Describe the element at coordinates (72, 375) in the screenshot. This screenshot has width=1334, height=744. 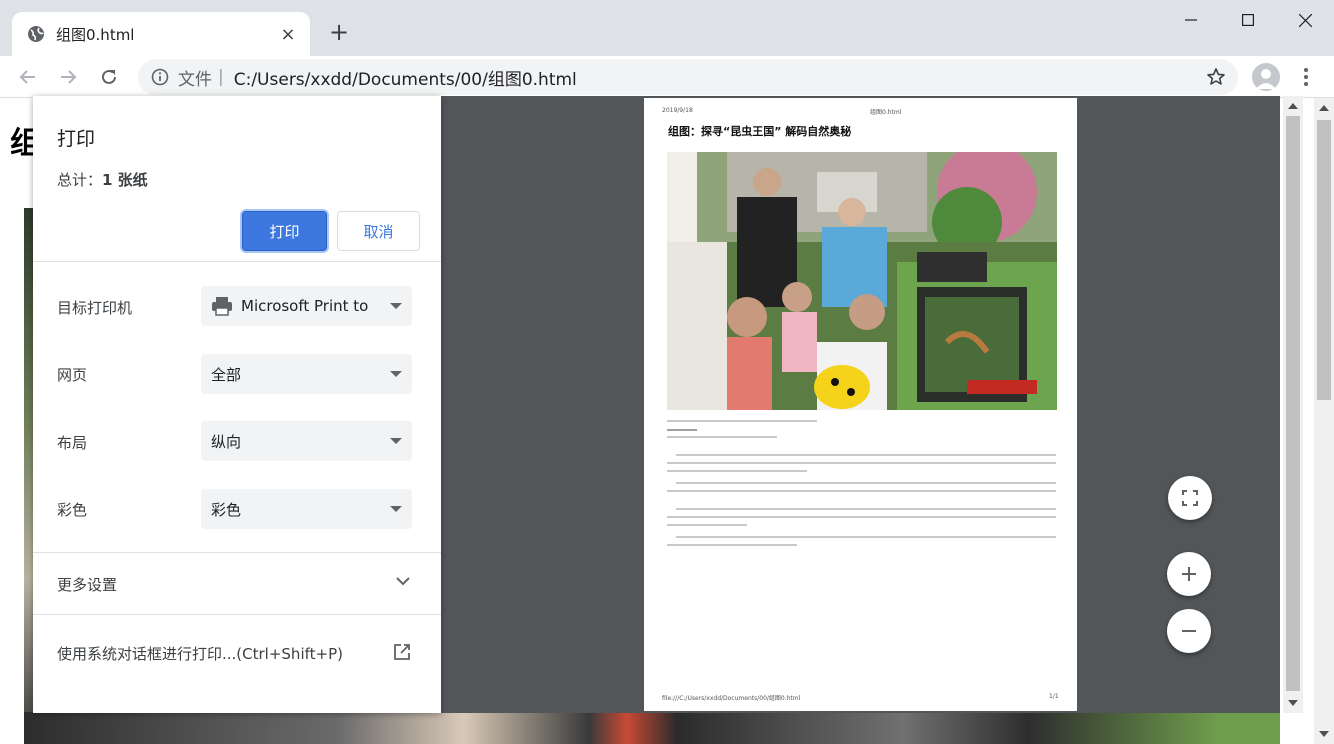
I see `pages-label: 网页` at that location.